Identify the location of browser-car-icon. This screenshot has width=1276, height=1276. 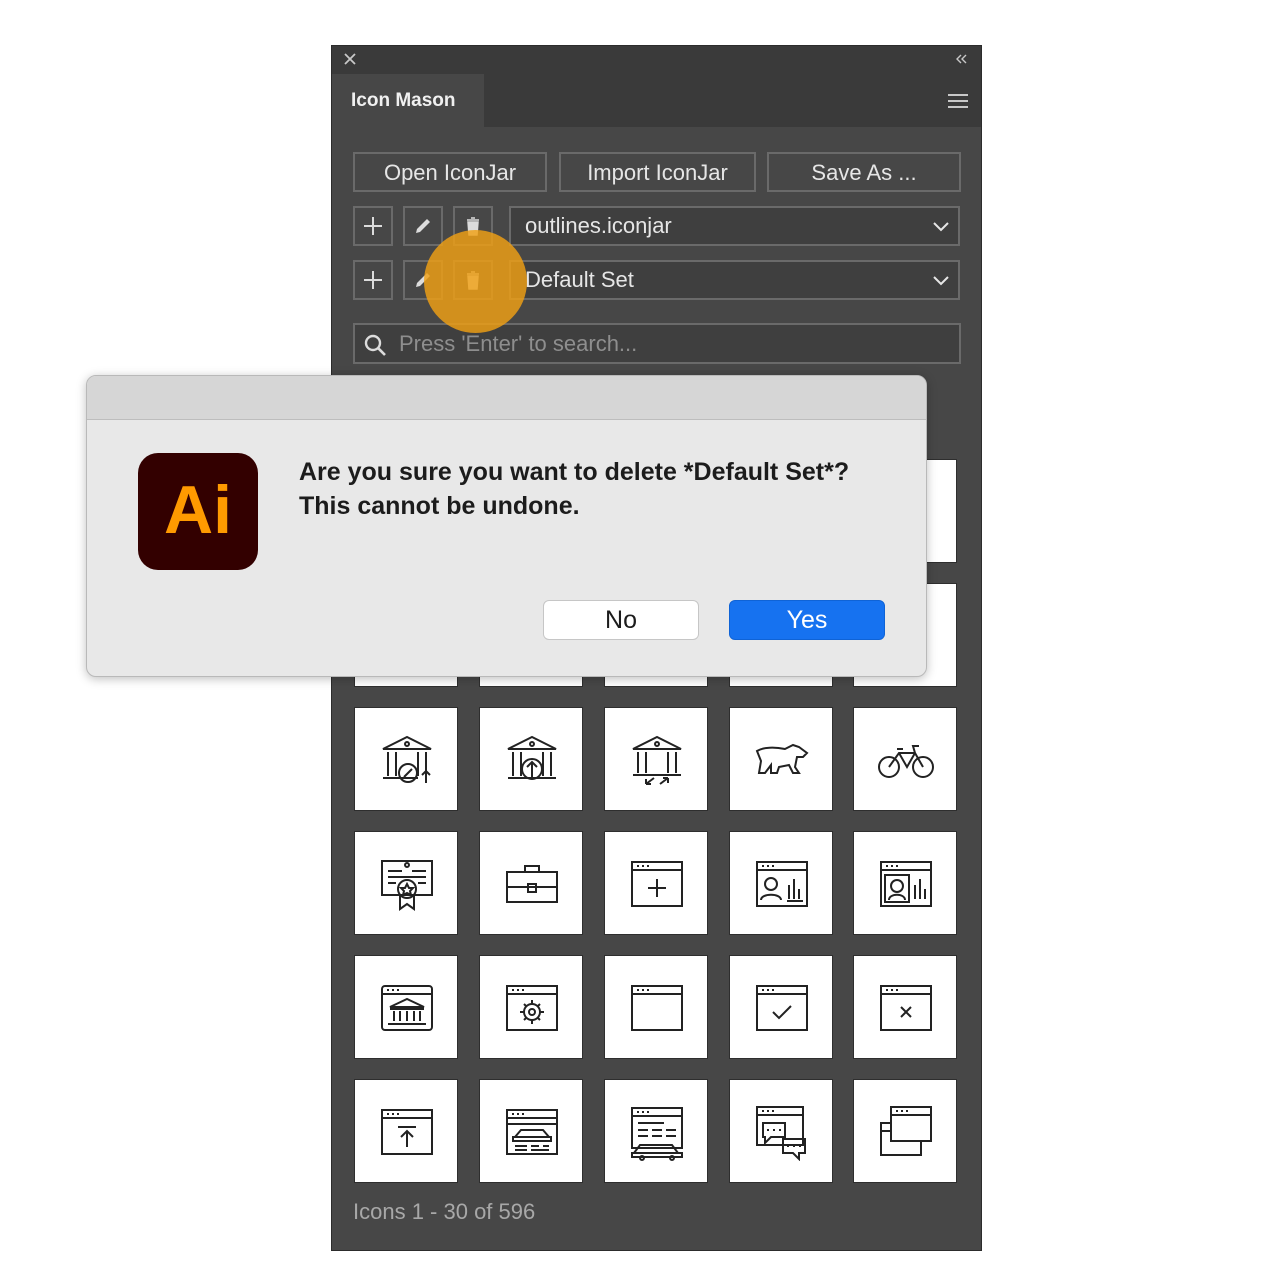
(532, 1132).